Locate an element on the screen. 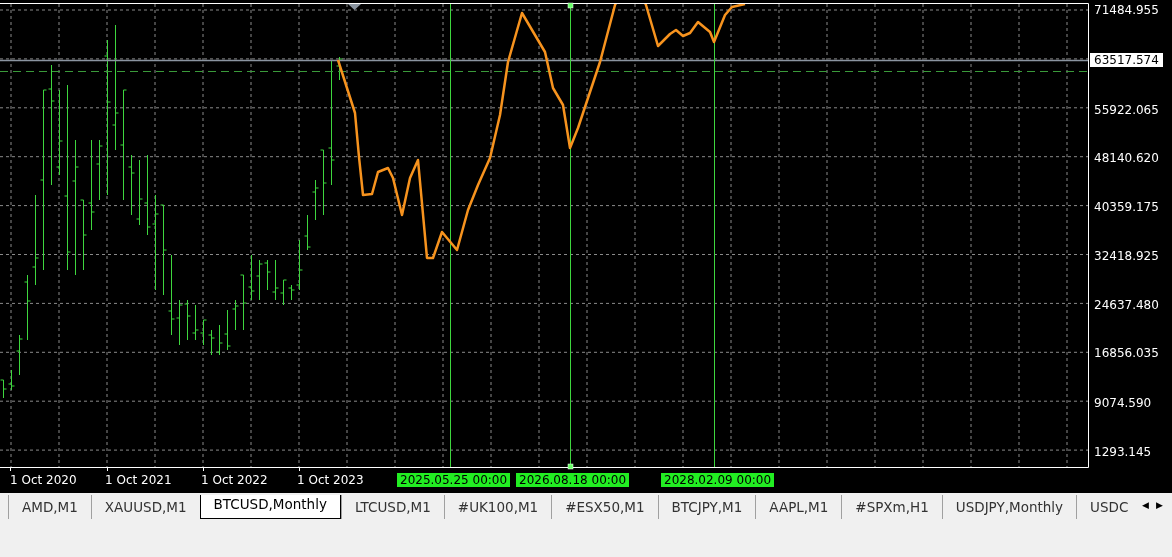 This screenshot has width=1172, height=557. symbol-tab: BTCUSD,Monthly is located at coordinates (270, 507).